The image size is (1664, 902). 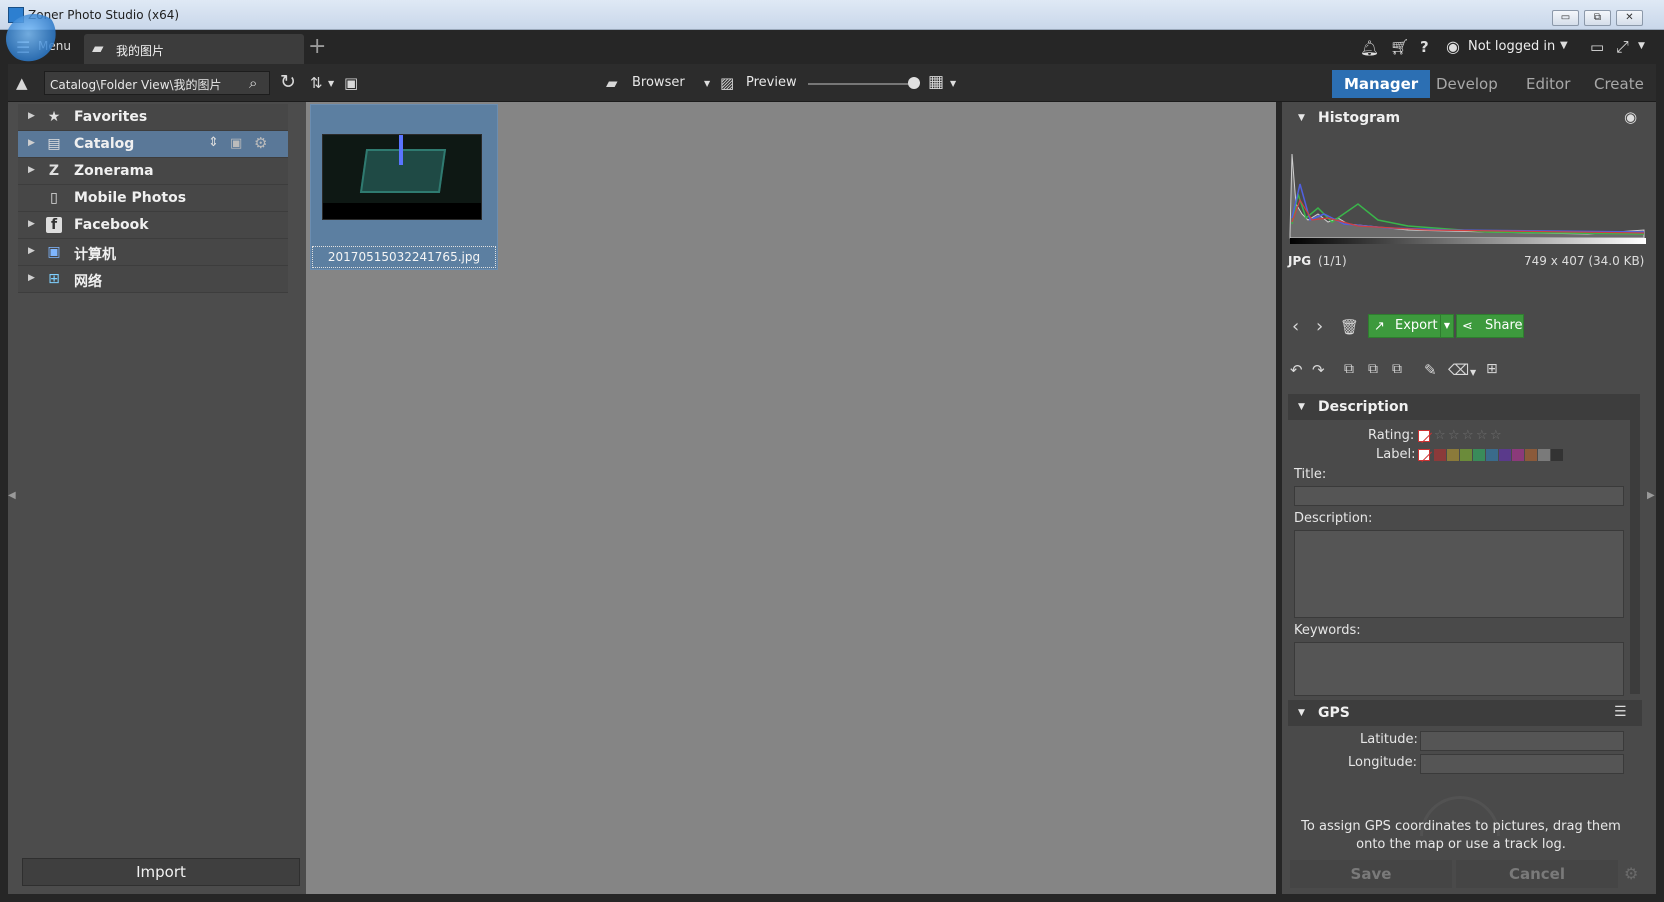 I want to click on zoom-slider-track, so click(x=862, y=84).